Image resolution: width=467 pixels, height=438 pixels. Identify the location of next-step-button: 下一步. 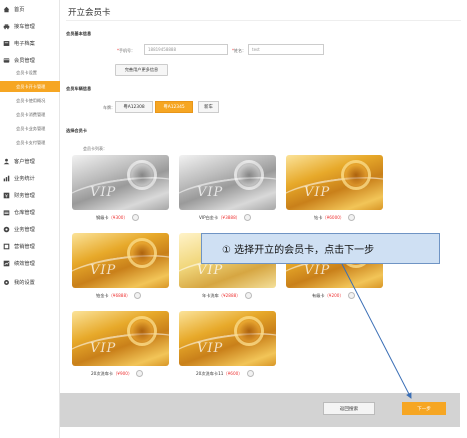
(424, 408).